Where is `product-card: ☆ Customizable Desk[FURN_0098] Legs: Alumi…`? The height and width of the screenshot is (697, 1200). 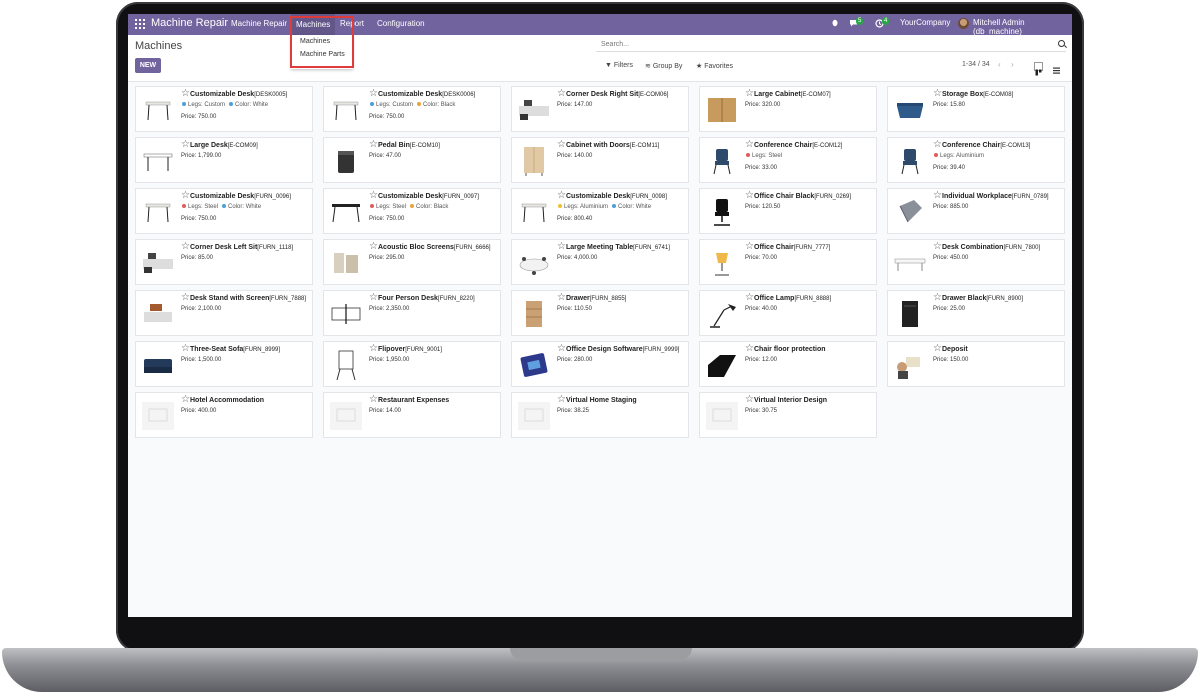
product-card: ☆ Customizable Desk[FURN_0098] Legs: Alumi… is located at coordinates (600, 211).